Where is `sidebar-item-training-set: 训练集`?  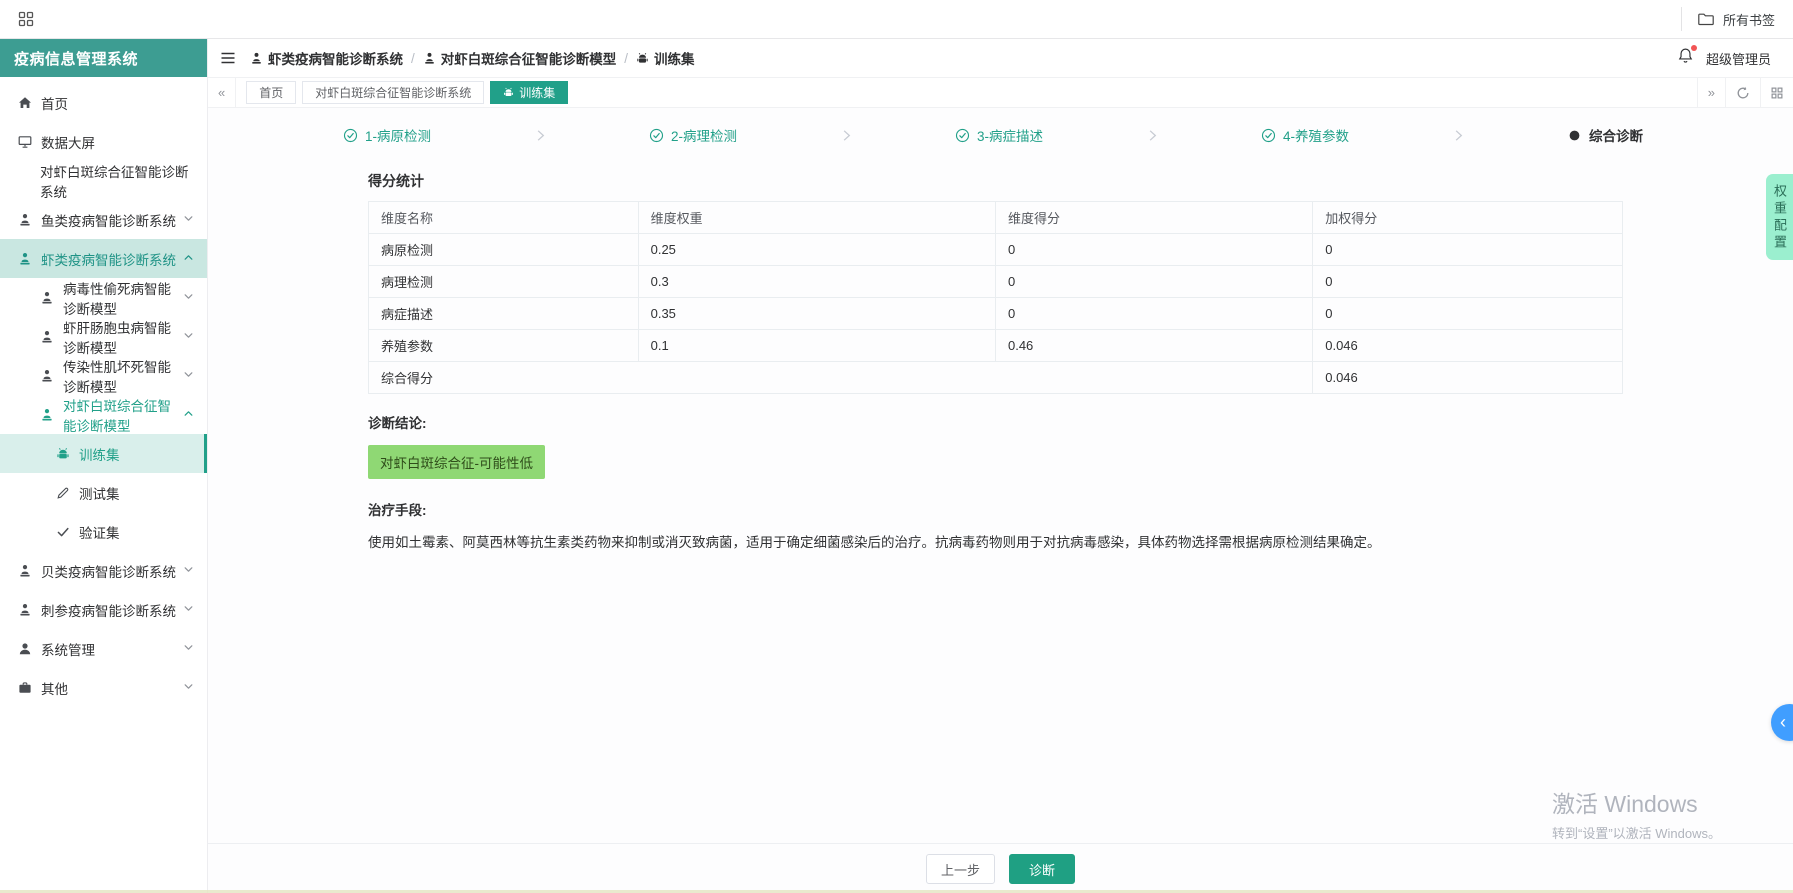 sidebar-item-training-set: 训练集 is located at coordinates (103, 453).